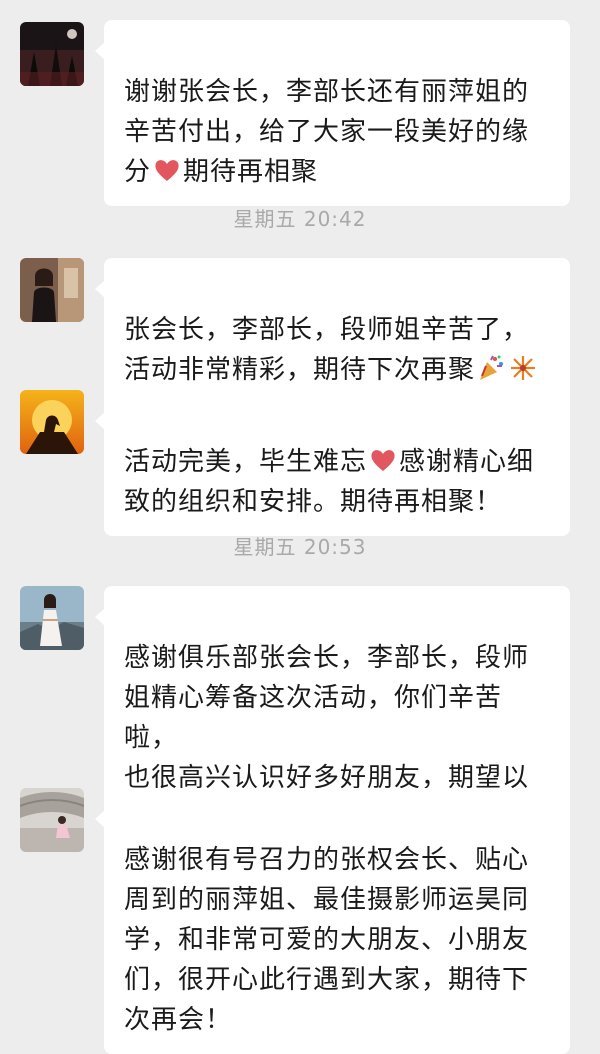  What do you see at coordinates (327, 350) in the screenshot?
I see `message-text: 张会长，李部长，段师姐辛苦了， 活动非常精彩，期待下次再聚` at bounding box center [327, 350].